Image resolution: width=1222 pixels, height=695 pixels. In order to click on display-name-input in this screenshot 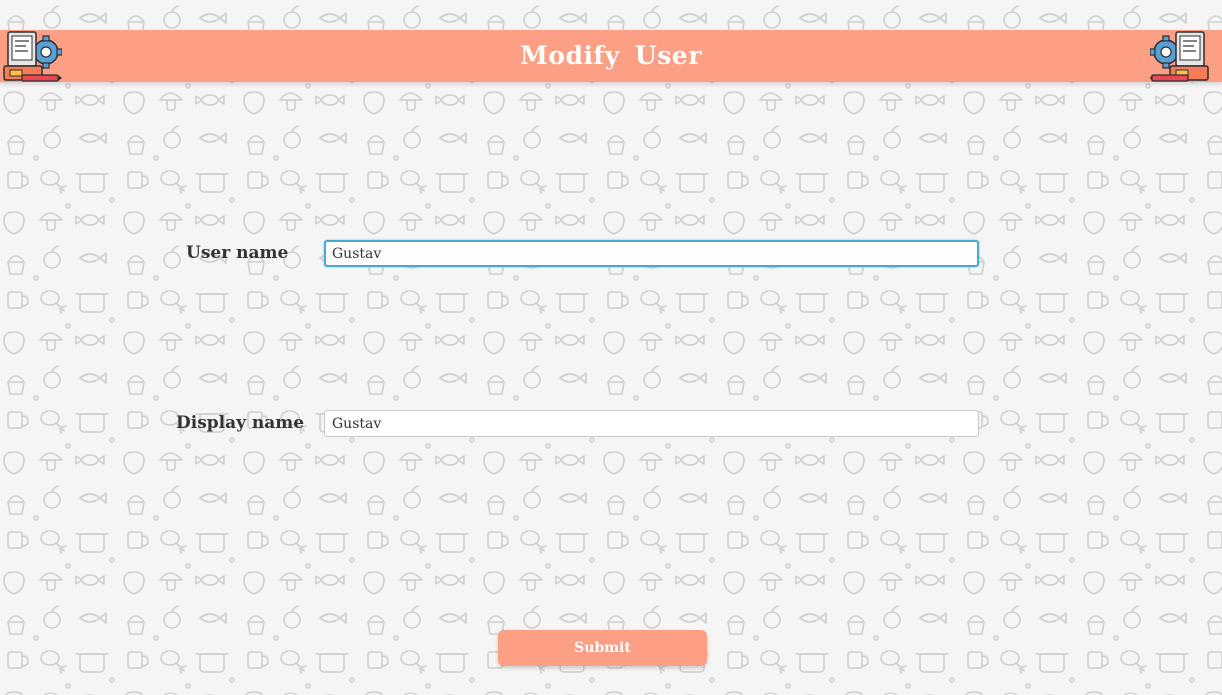, I will do `click(651, 423)`.